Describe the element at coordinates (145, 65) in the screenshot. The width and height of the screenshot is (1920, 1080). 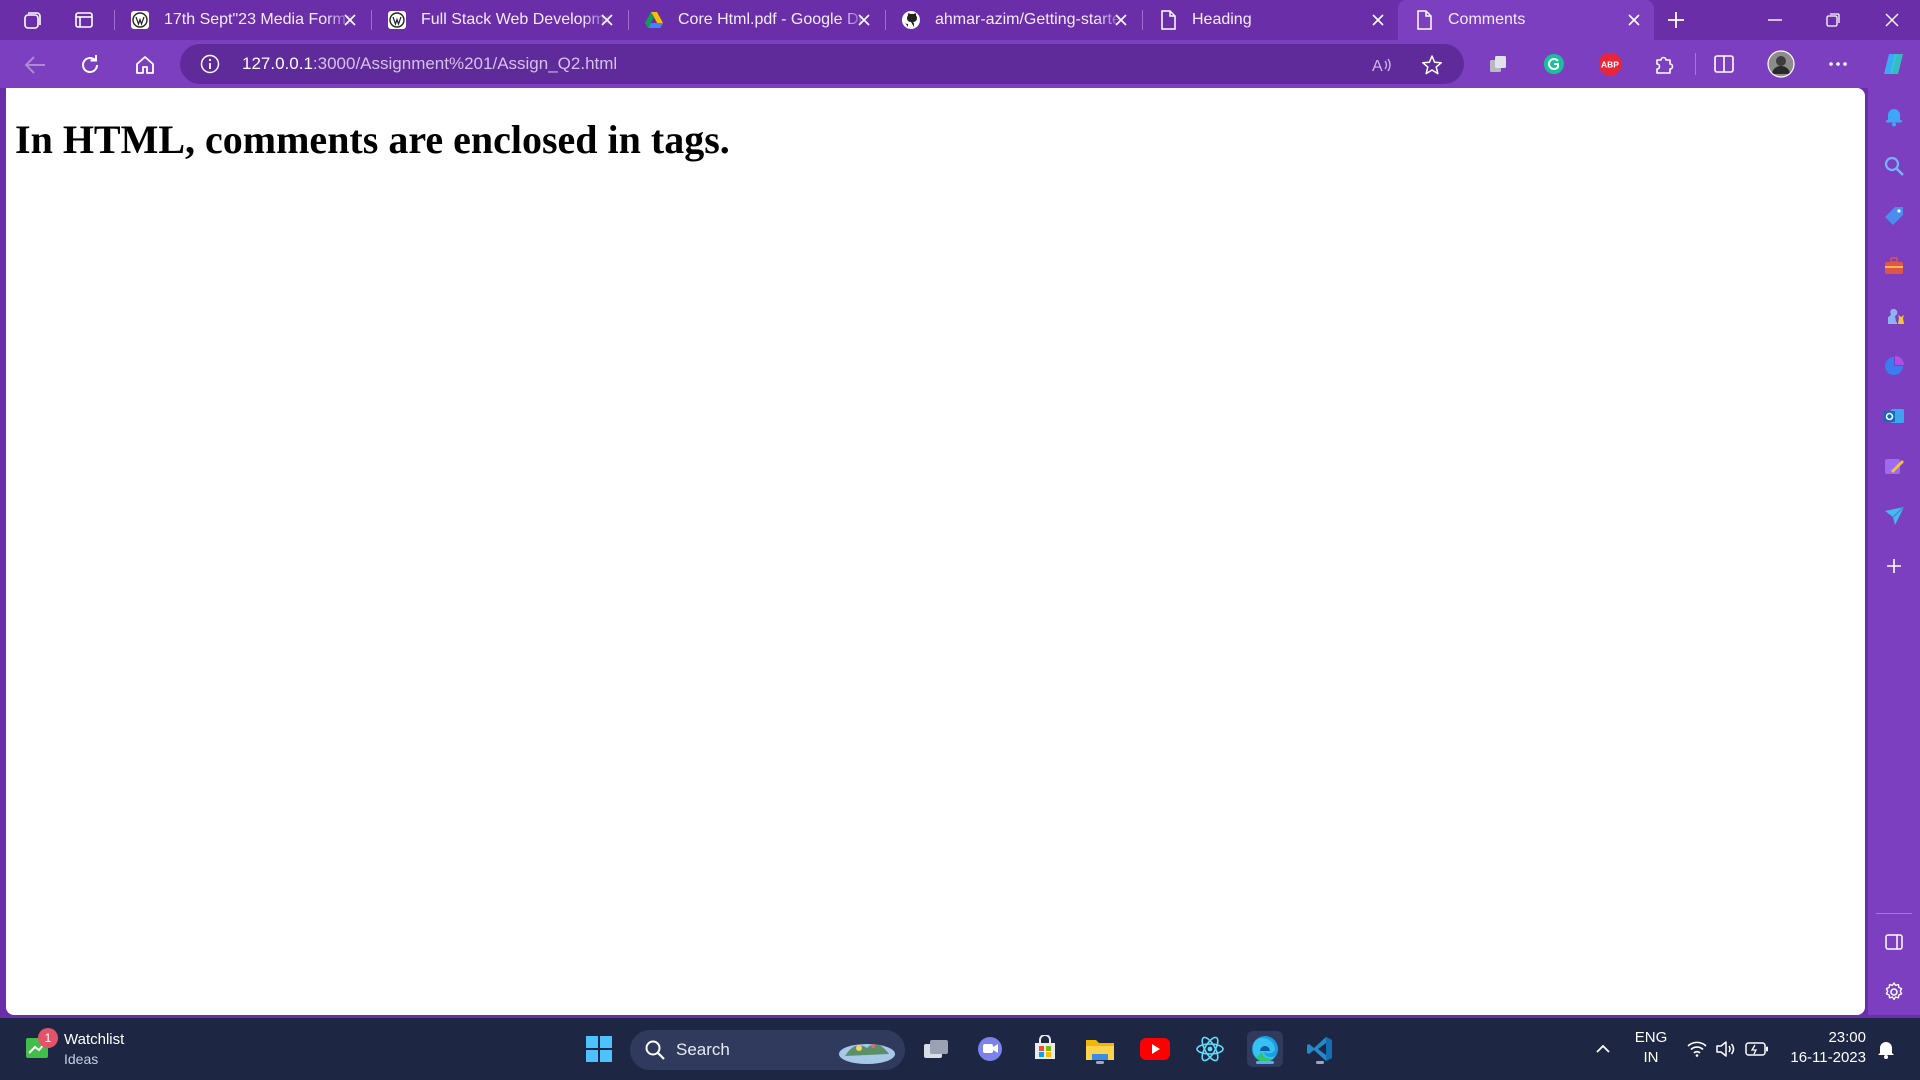
I see `home-icon` at that location.